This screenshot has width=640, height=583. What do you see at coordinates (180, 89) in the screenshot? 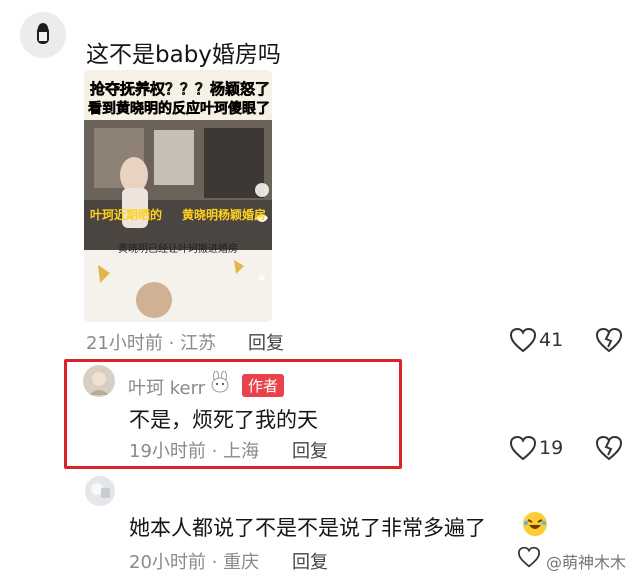
I see `video-headline-1: 抢夺抚养权？？？杨颖怒了` at bounding box center [180, 89].